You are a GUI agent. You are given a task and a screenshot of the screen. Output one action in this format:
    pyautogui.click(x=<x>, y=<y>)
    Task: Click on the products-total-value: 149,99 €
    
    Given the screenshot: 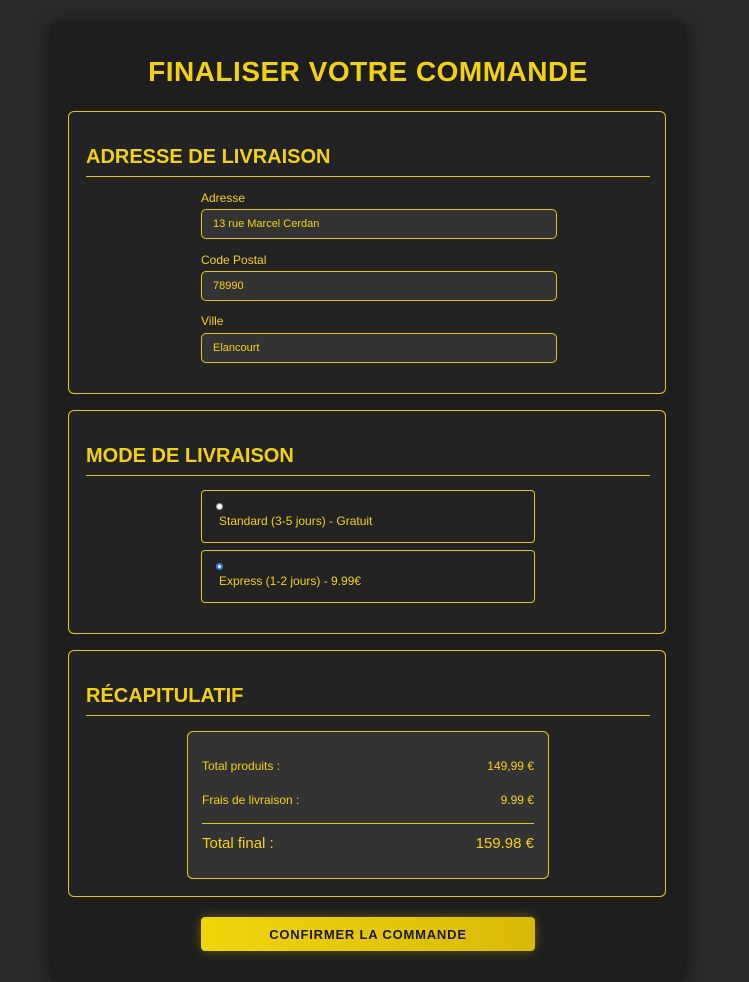 What is the action you would take?
    pyautogui.click(x=510, y=766)
    